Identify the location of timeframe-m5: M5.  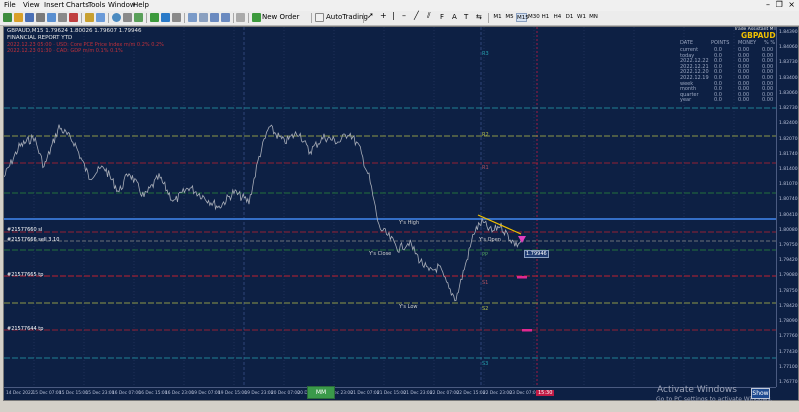
(509, 17).